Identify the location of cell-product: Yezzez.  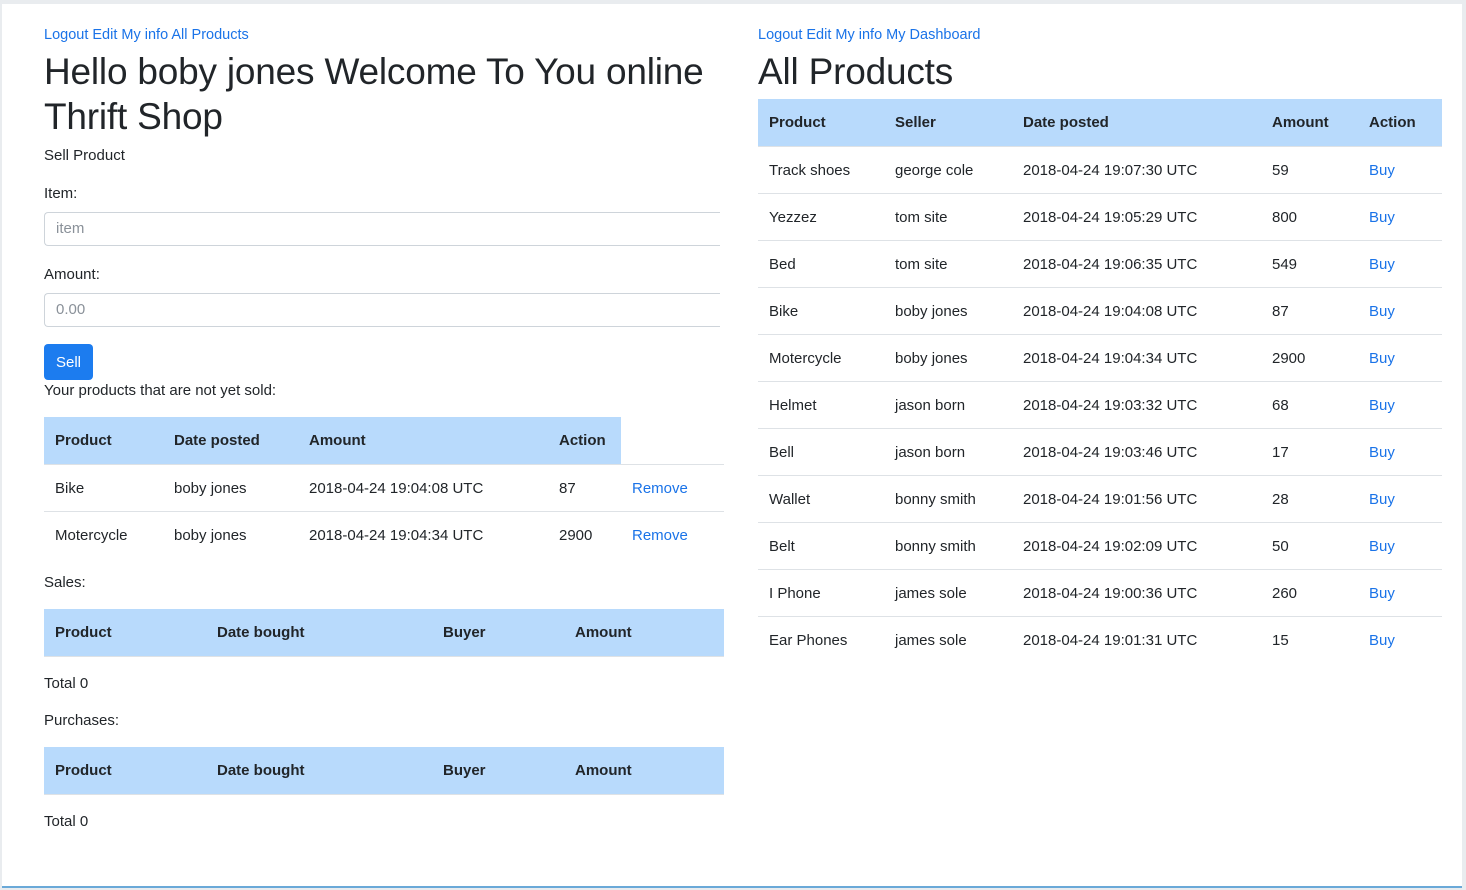
(821, 217).